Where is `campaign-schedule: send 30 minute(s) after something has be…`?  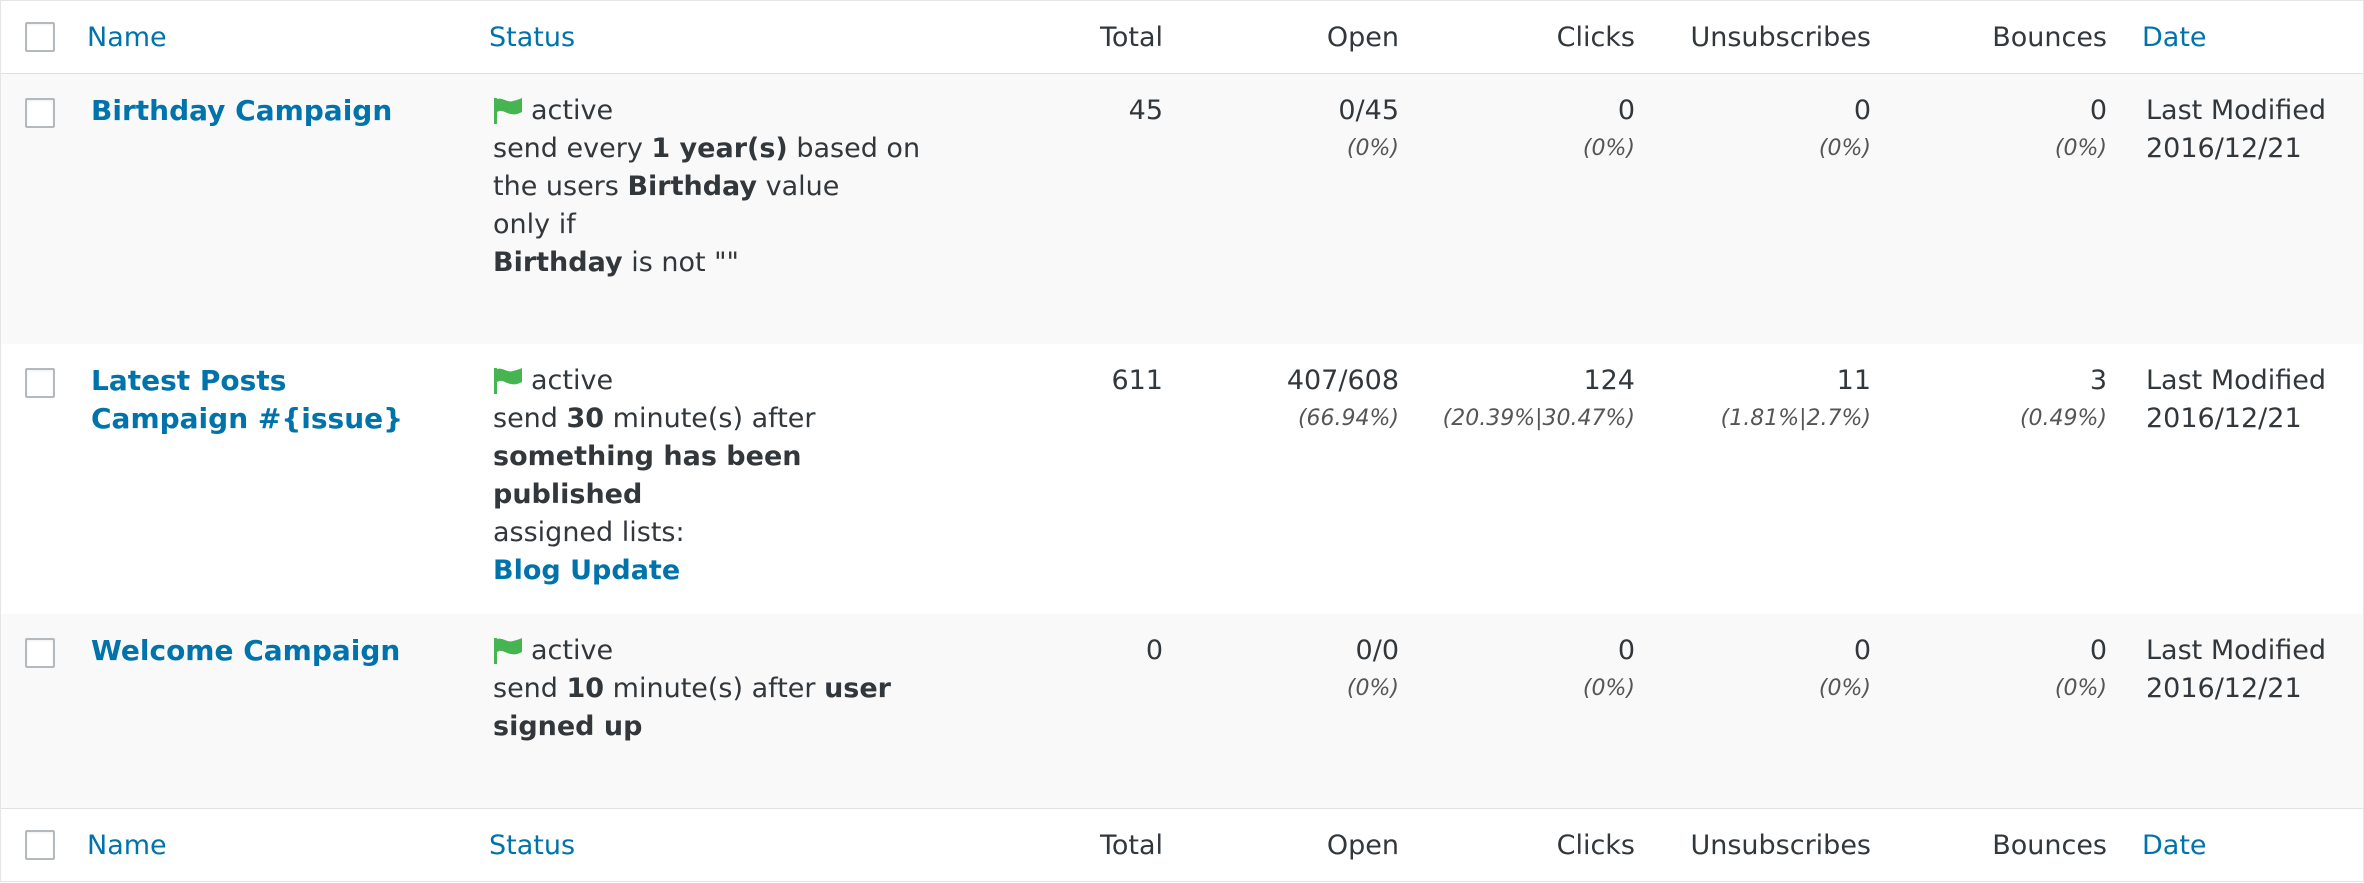 campaign-schedule: send 30 minute(s) after something has be… is located at coordinates (654, 456).